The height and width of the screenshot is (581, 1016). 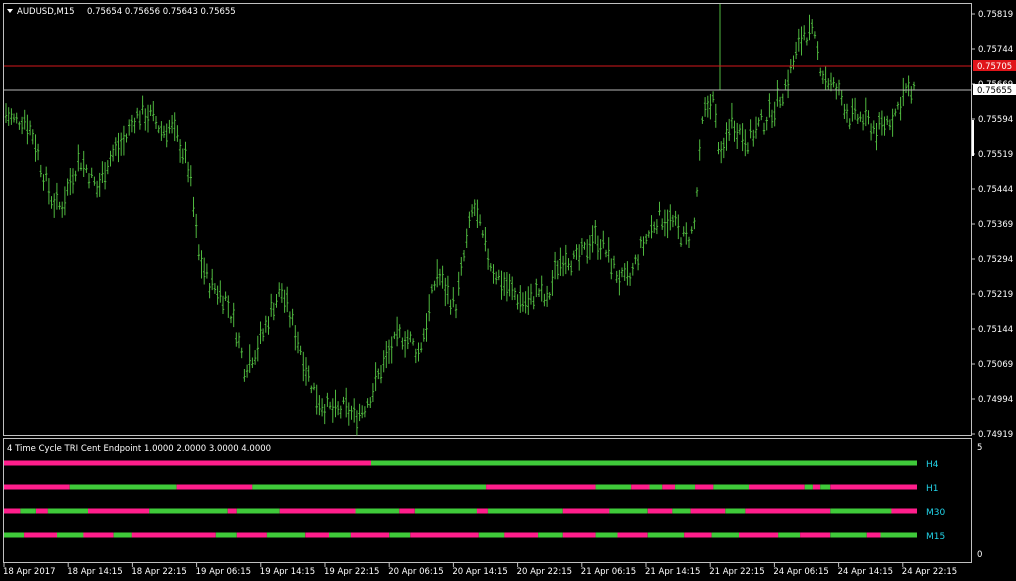 I want to click on time-tick-label: 20 Apr 14:15, so click(x=479, y=572).